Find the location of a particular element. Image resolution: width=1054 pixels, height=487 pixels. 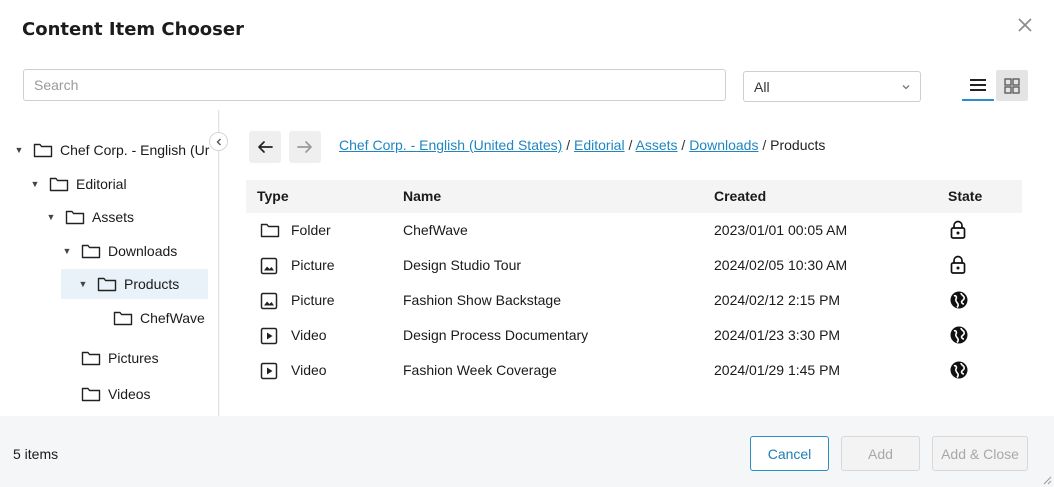

tree-node-label: Chef Corp. - English (Ur is located at coordinates (135, 150).